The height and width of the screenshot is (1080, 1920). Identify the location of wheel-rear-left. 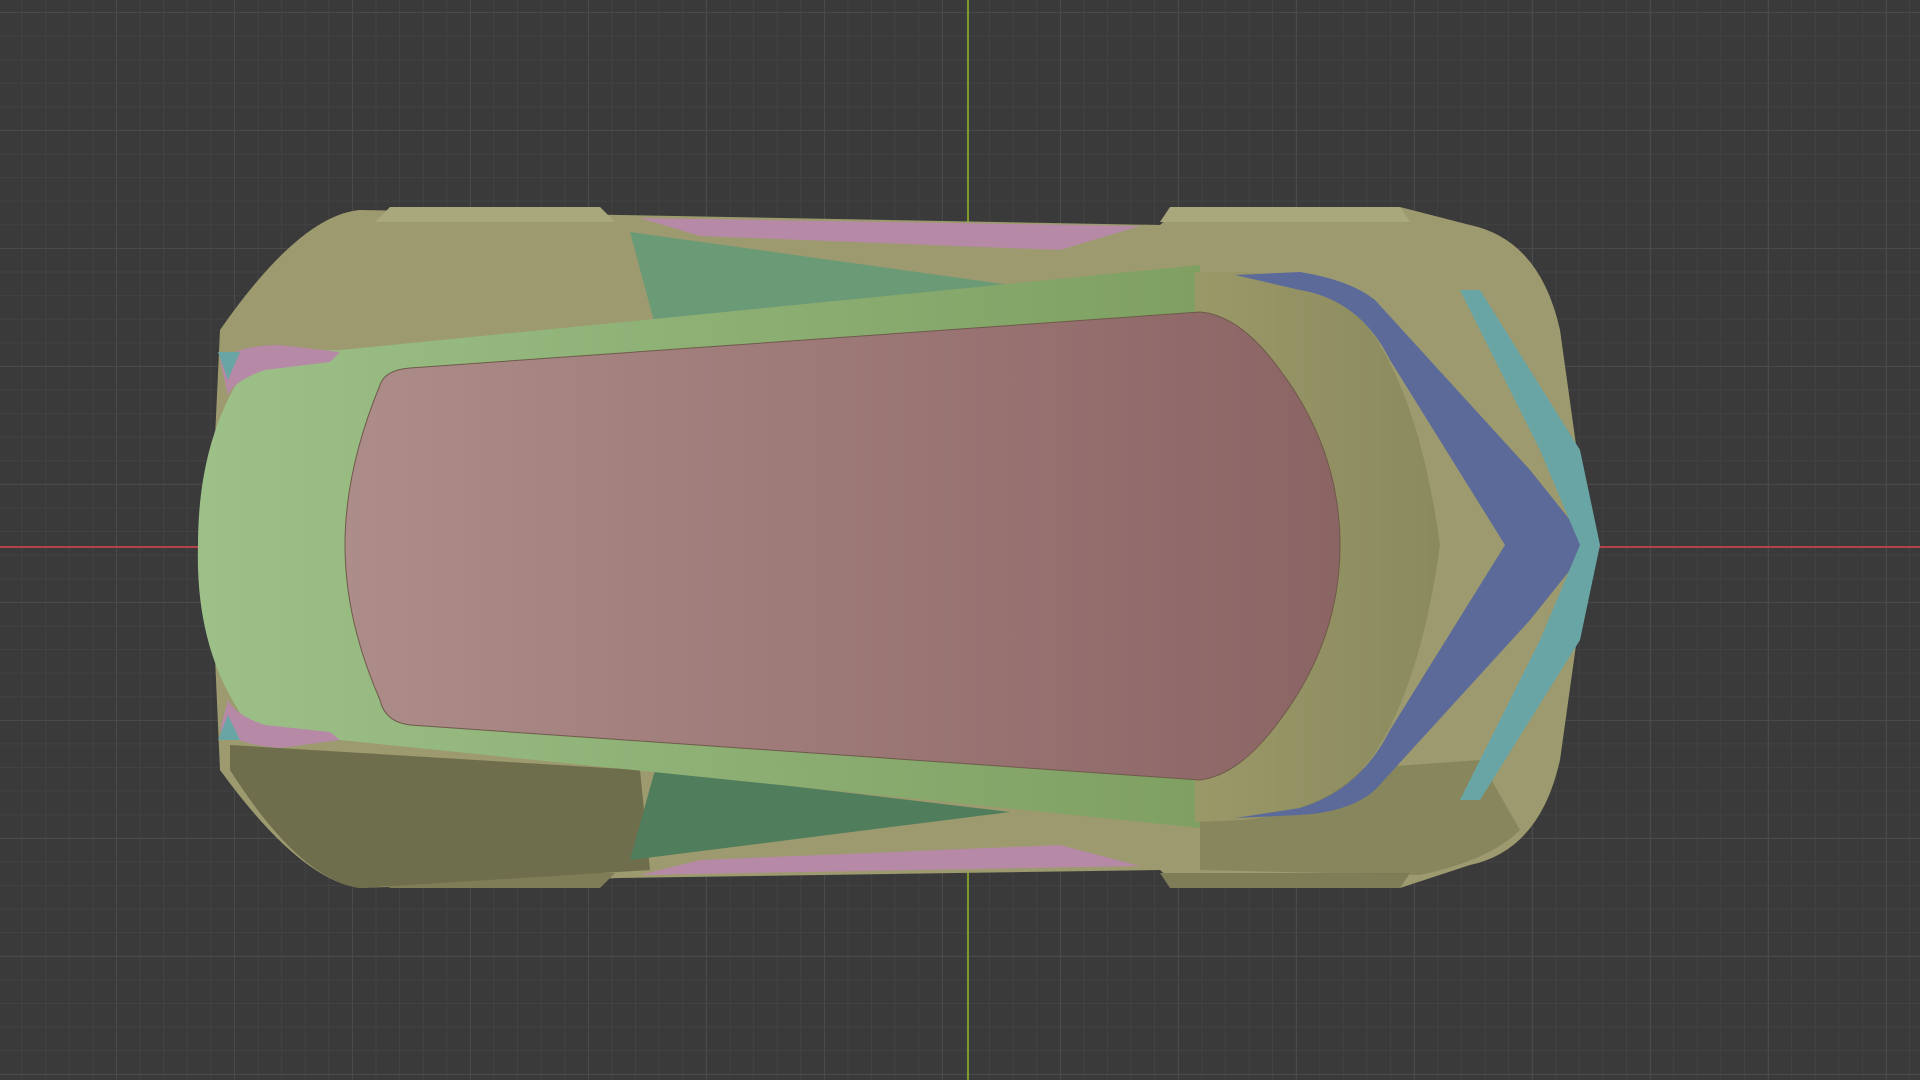
(1285, 214).